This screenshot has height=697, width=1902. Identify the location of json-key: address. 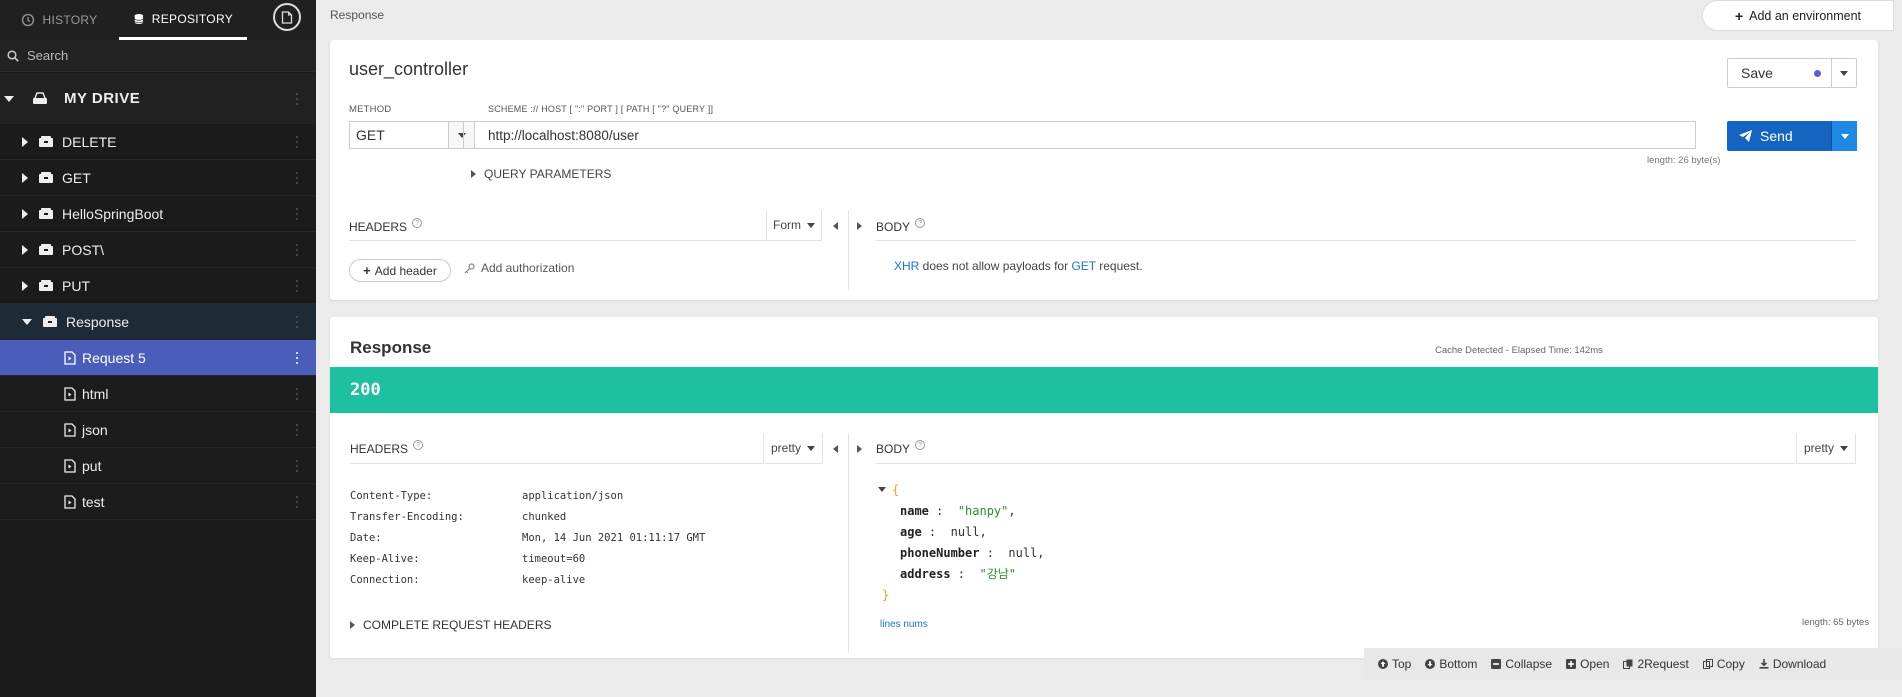
(925, 573).